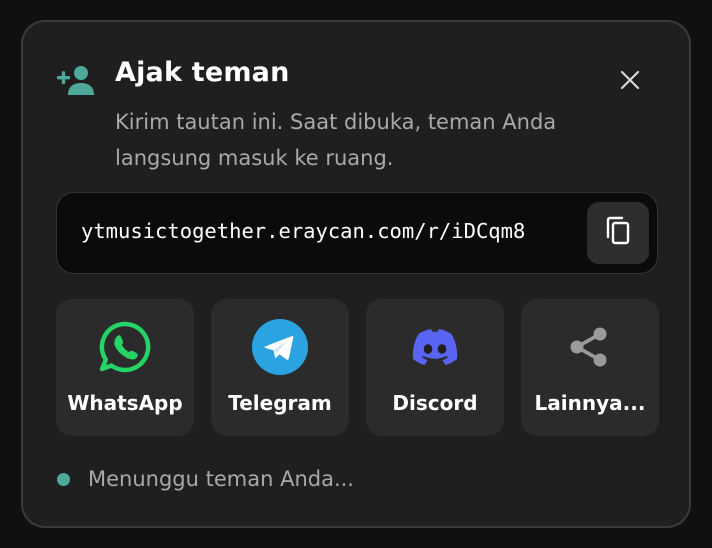 This screenshot has width=712, height=548. Describe the element at coordinates (280, 403) in the screenshot. I see `share-telegram-label: Telegram` at that location.